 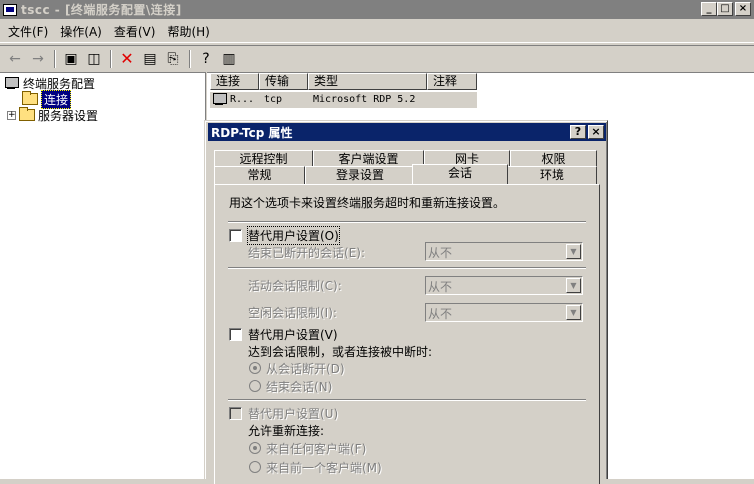 What do you see at coordinates (578, 132) in the screenshot?
I see `dialog-help-button: ?` at bounding box center [578, 132].